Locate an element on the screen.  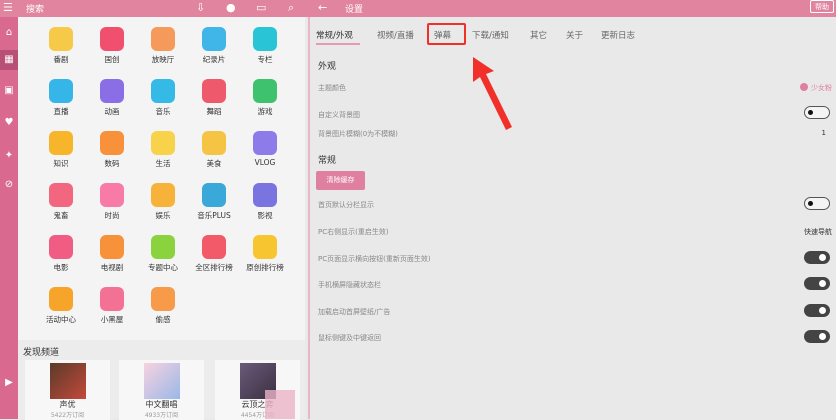
category-item: 鬼畜 is located at coordinates (61, 202).